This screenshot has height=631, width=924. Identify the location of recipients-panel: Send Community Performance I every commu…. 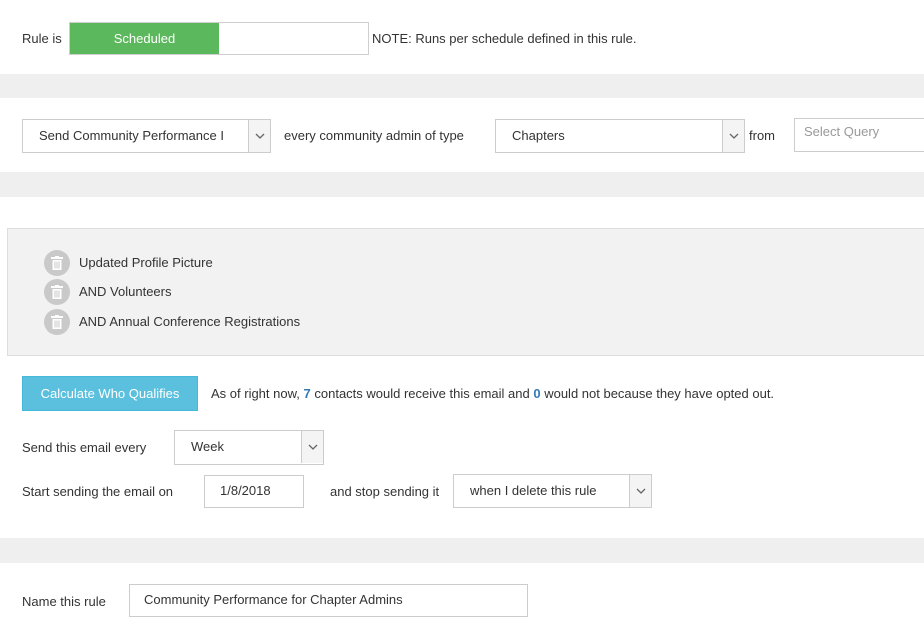
(462, 135).